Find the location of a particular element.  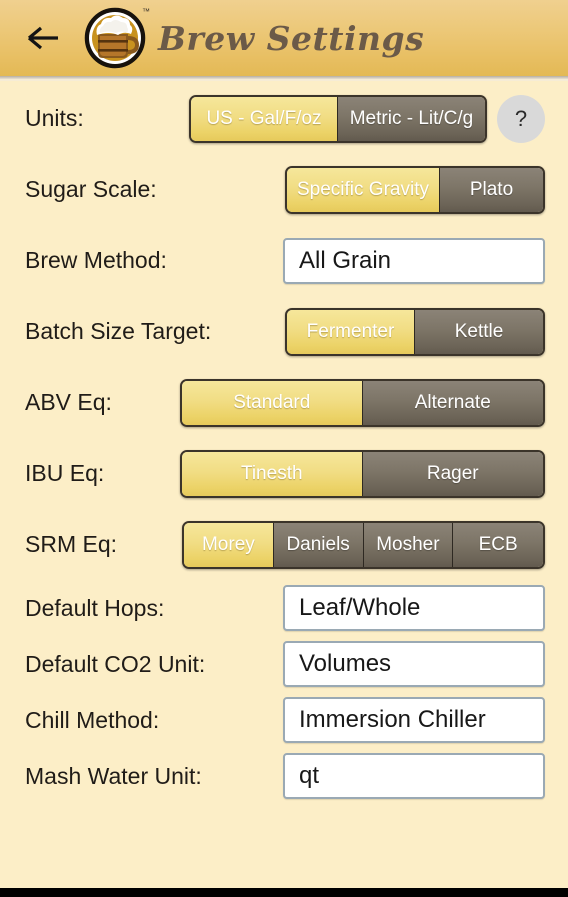

units-control: US - Gal/F/oz Metric - Lit/C/g ? is located at coordinates (367, 118).